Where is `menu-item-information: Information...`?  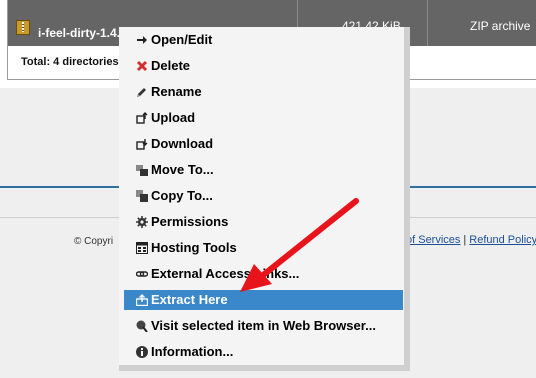
menu-item-information: Information... is located at coordinates (263, 352).